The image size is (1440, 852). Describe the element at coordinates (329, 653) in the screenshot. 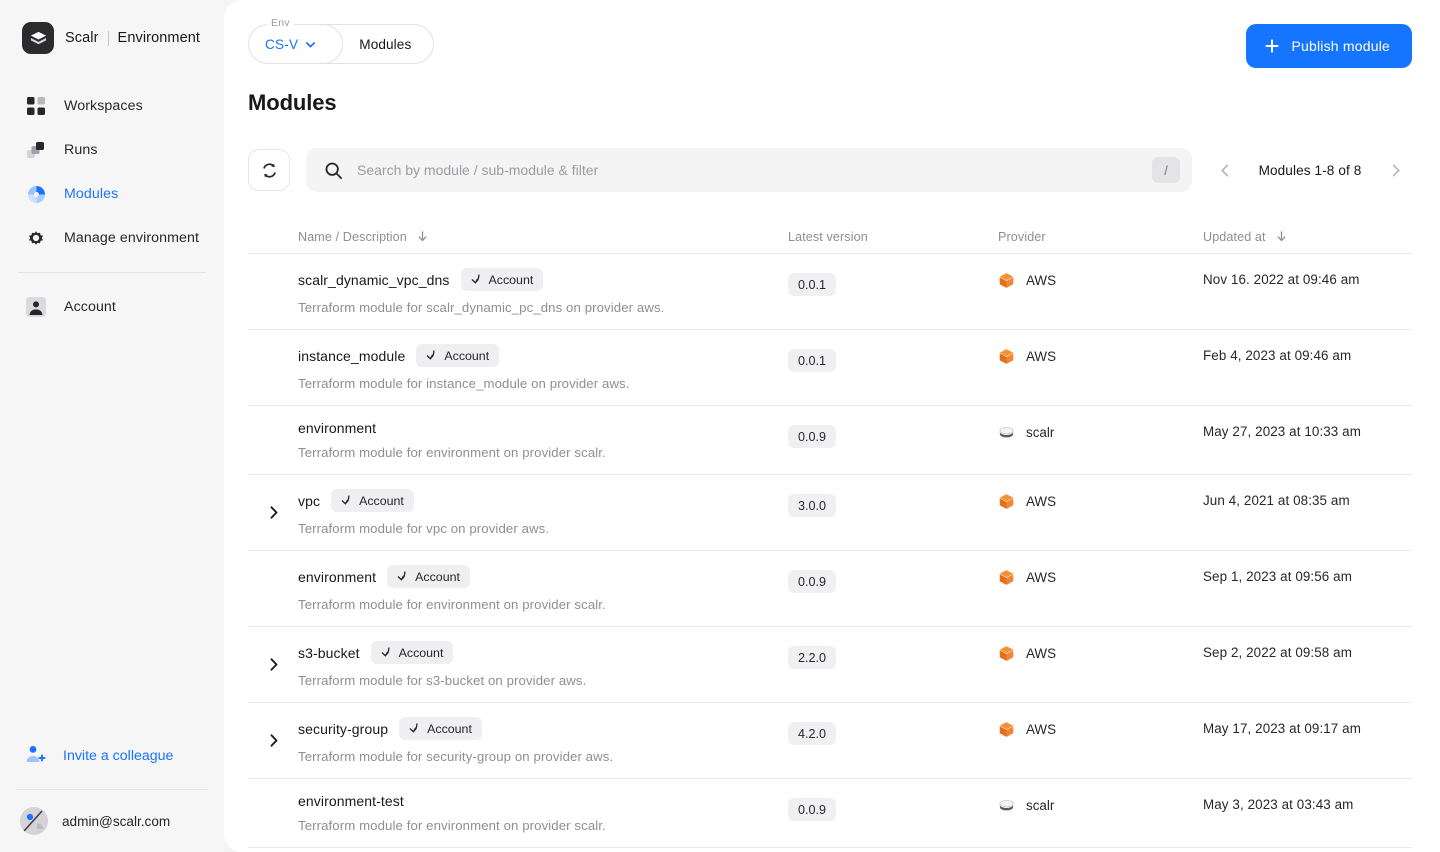

I see `module-name: s3-bucket` at that location.